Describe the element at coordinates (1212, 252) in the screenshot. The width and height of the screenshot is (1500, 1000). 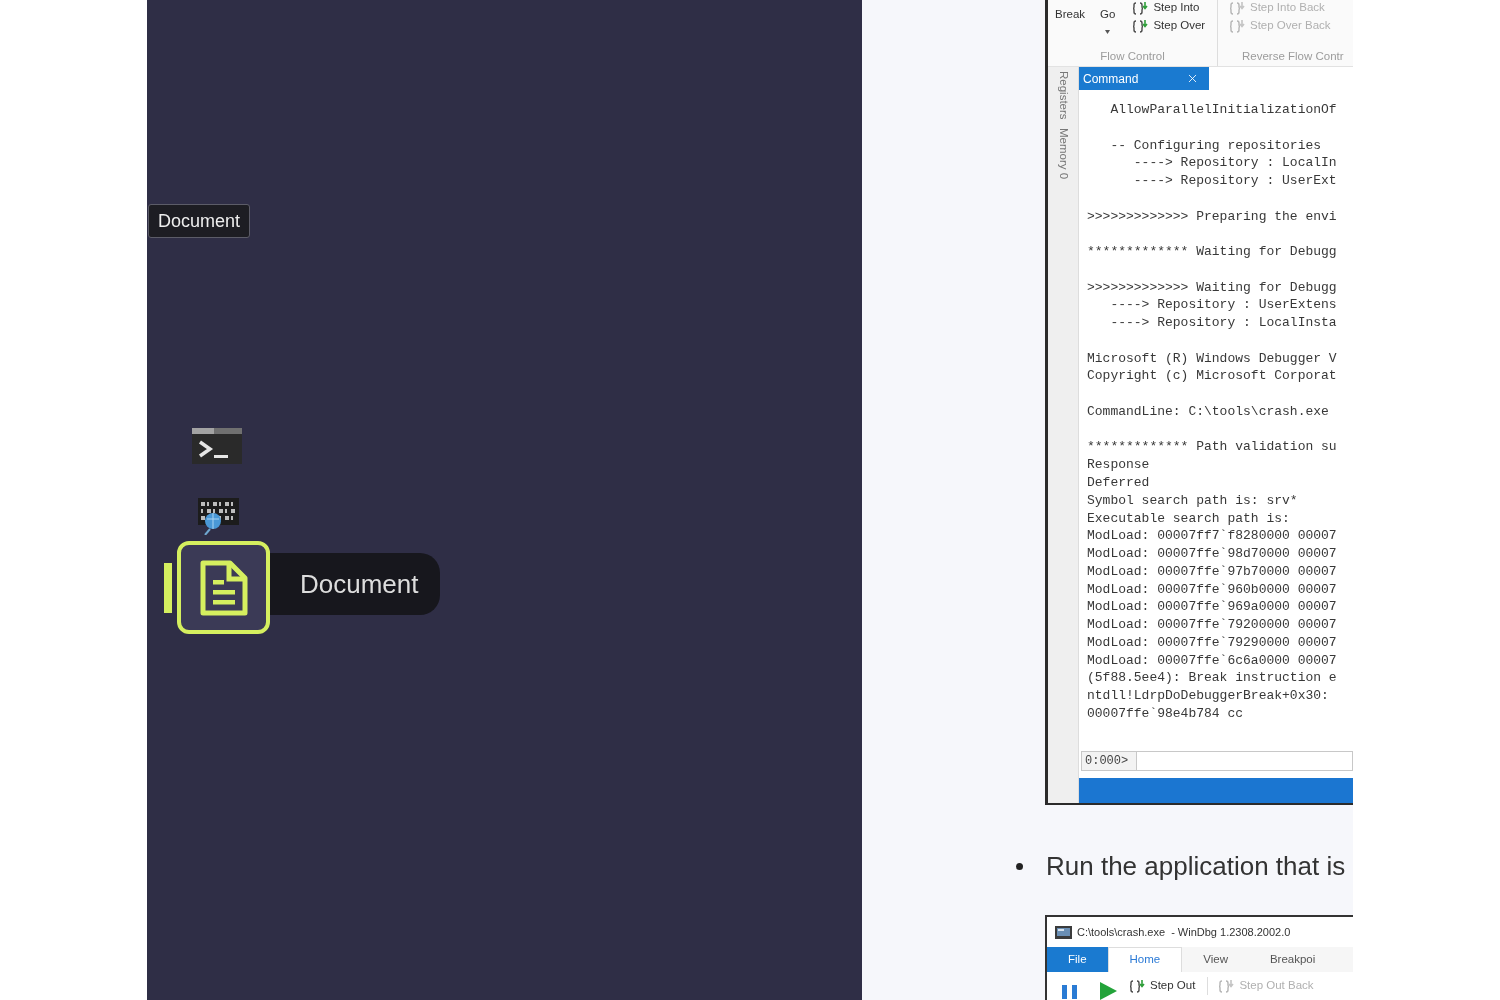
I see `console-line: ************* Waiting for Debugg` at that location.